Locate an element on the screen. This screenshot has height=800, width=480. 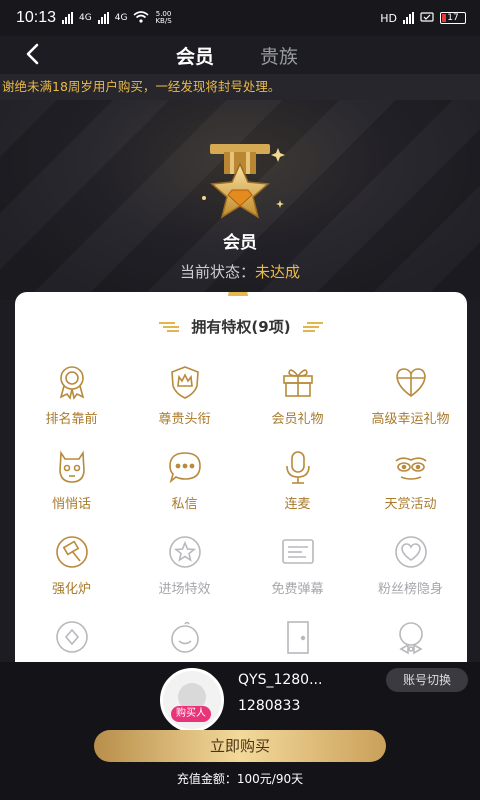
privilege-free-barrage: 免费弹幕 is located at coordinates (297, 574).